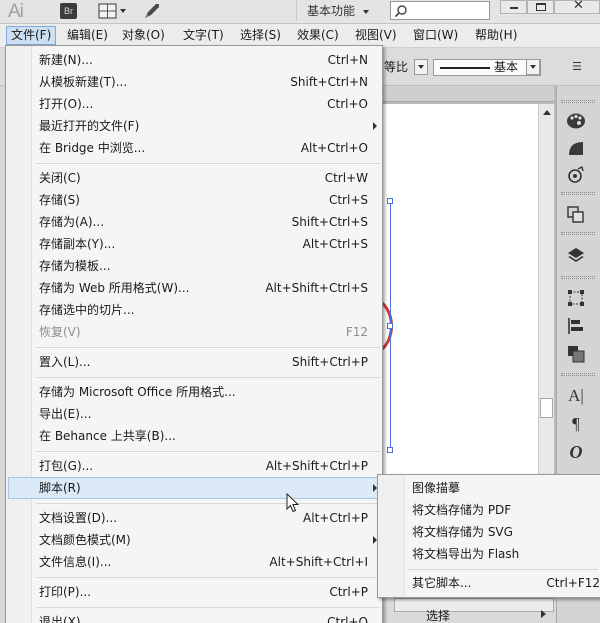 The width and height of the screenshot is (600, 623). What do you see at coordinates (194, 82) in the screenshot?
I see `menu-item-new-from-template: 从模板新建(T)... Shift+Ctrl+N` at bounding box center [194, 82].